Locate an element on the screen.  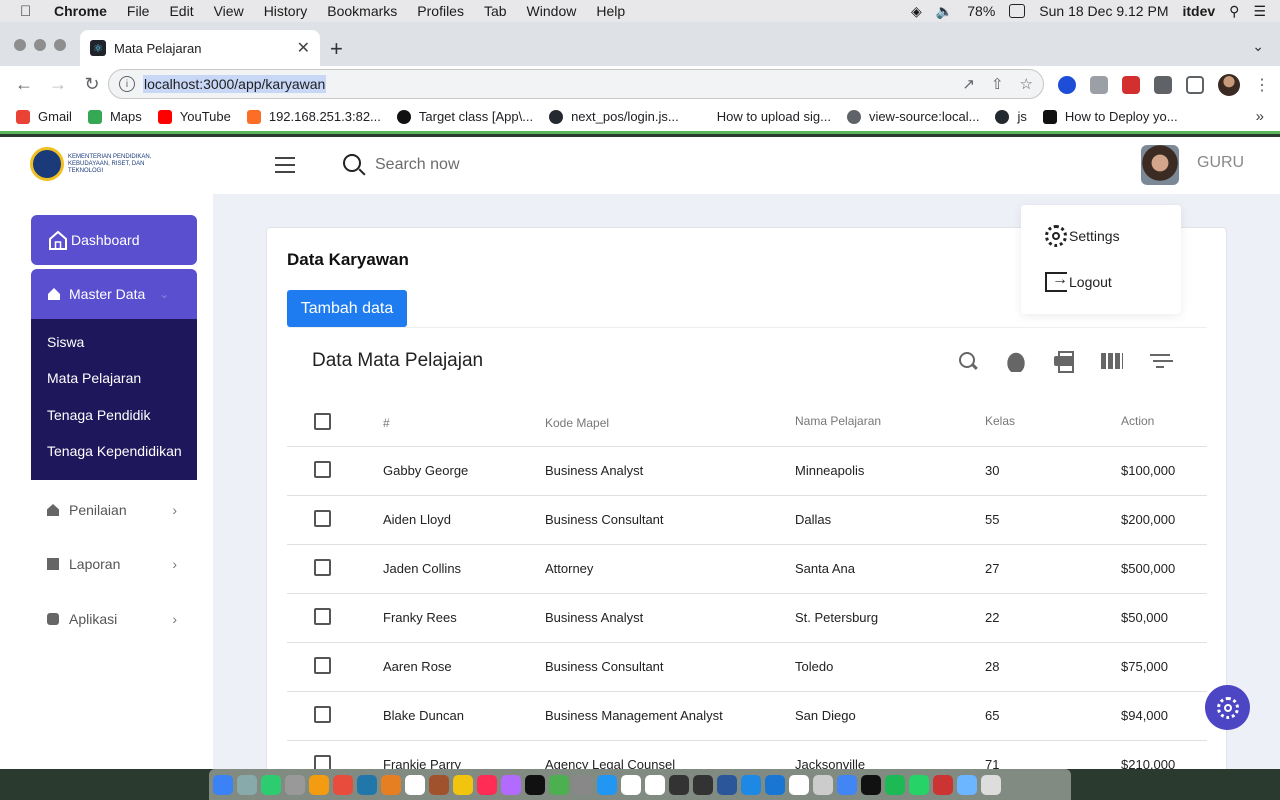
sidebar-subitem-mata-pelajaran: Mata Pelajaran is located at coordinates (94, 378).